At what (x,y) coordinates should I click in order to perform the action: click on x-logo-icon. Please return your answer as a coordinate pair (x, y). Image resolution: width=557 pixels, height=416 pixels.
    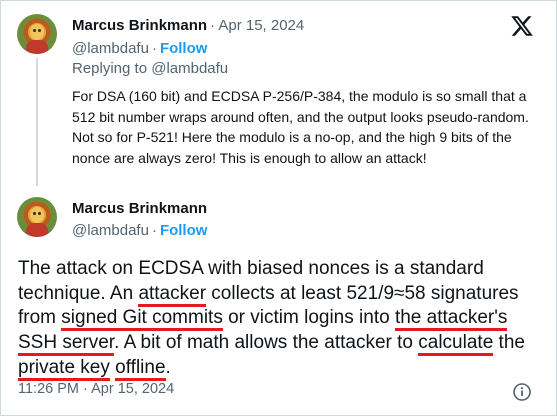
    Looking at the image, I should click on (522, 26).